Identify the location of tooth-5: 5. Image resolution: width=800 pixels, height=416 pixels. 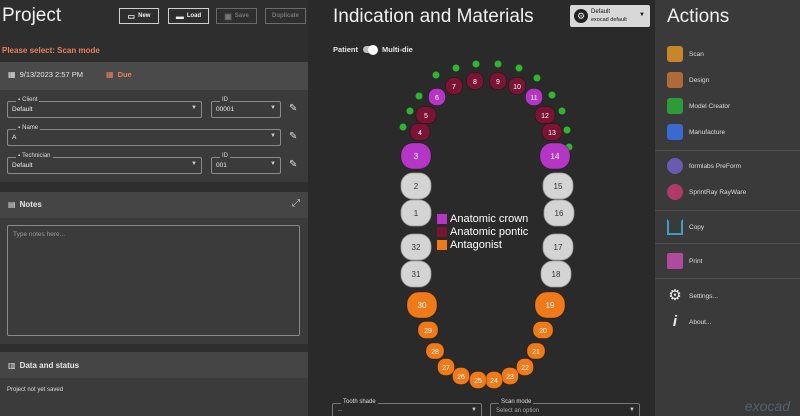
(426, 115).